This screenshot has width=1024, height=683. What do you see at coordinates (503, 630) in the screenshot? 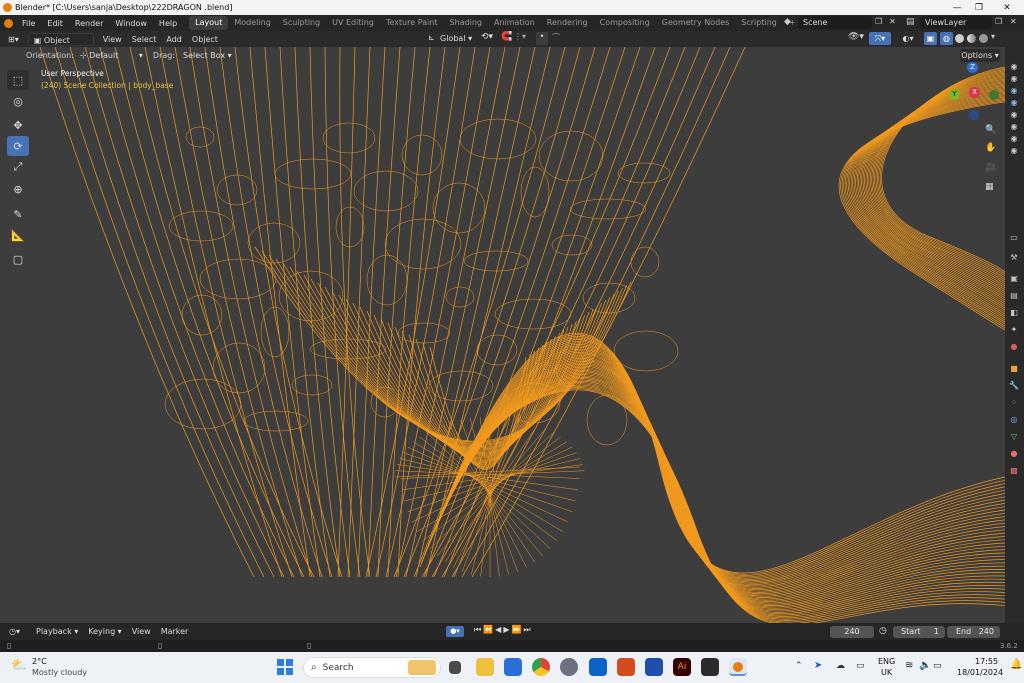
I see `playback-controls: ⏮⏪◀▶⏩⏭` at bounding box center [503, 630].